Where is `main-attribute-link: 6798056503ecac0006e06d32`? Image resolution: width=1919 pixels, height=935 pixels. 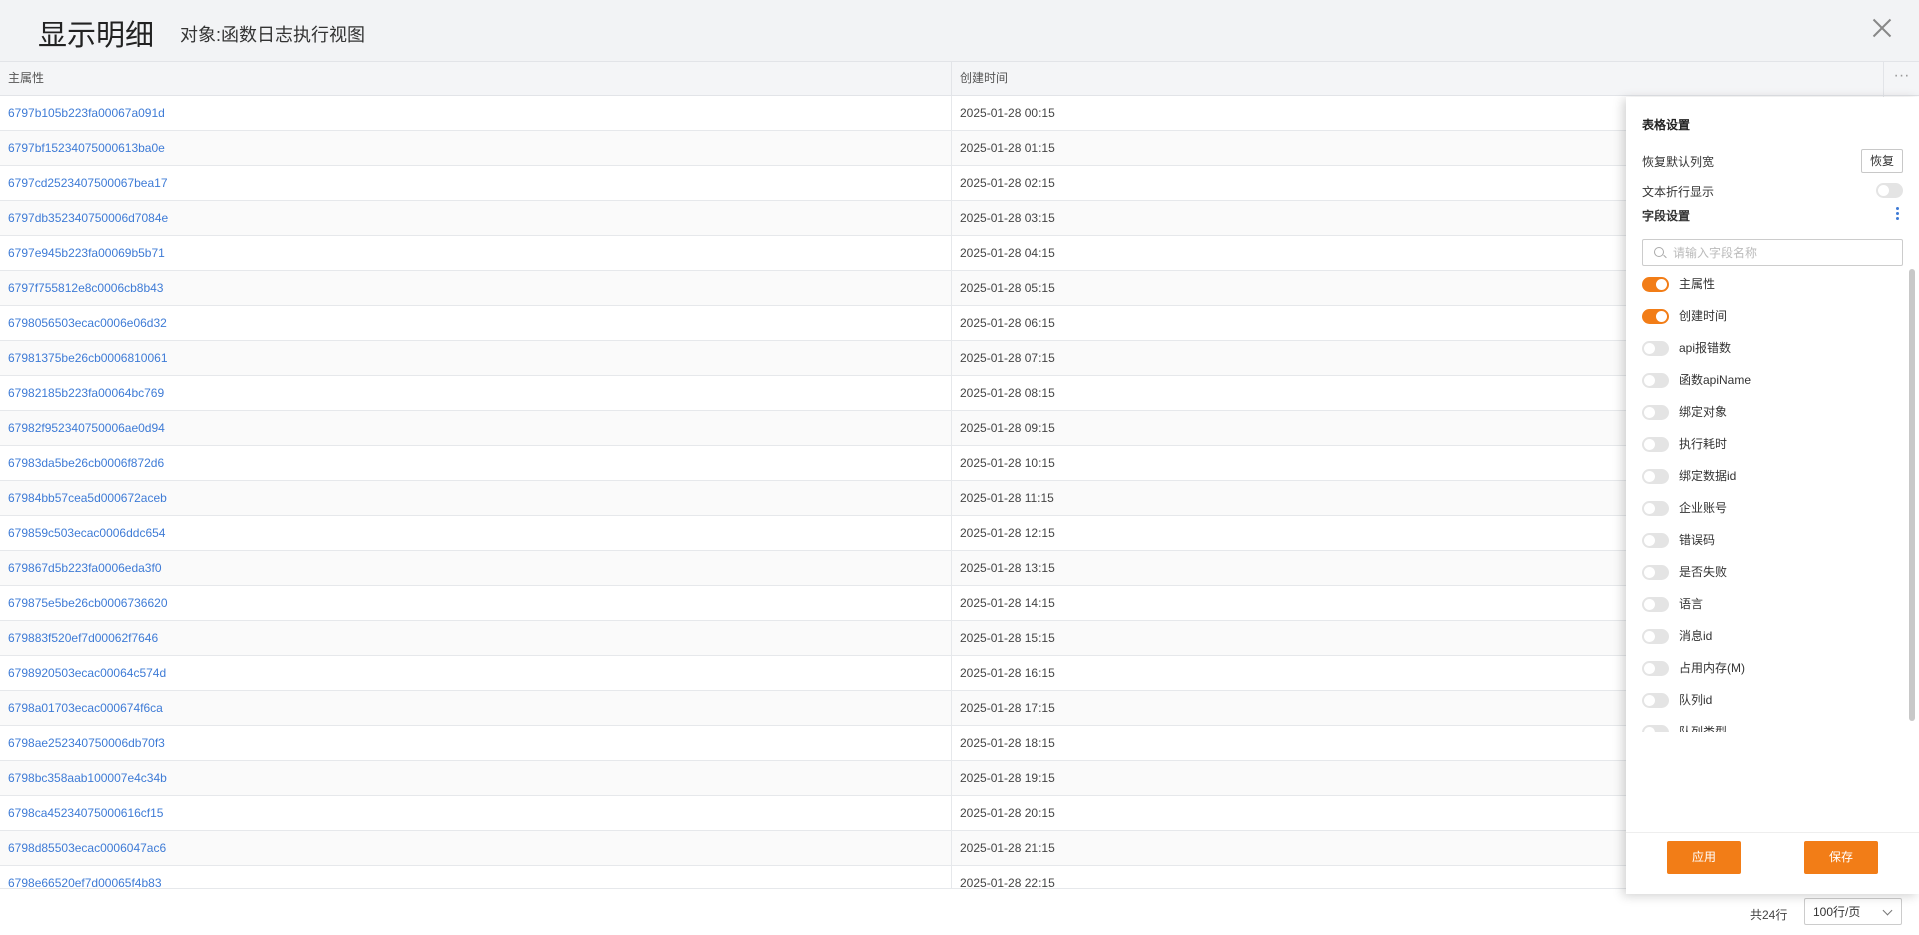 main-attribute-link: 6798056503ecac0006e06d32 is located at coordinates (476, 323).